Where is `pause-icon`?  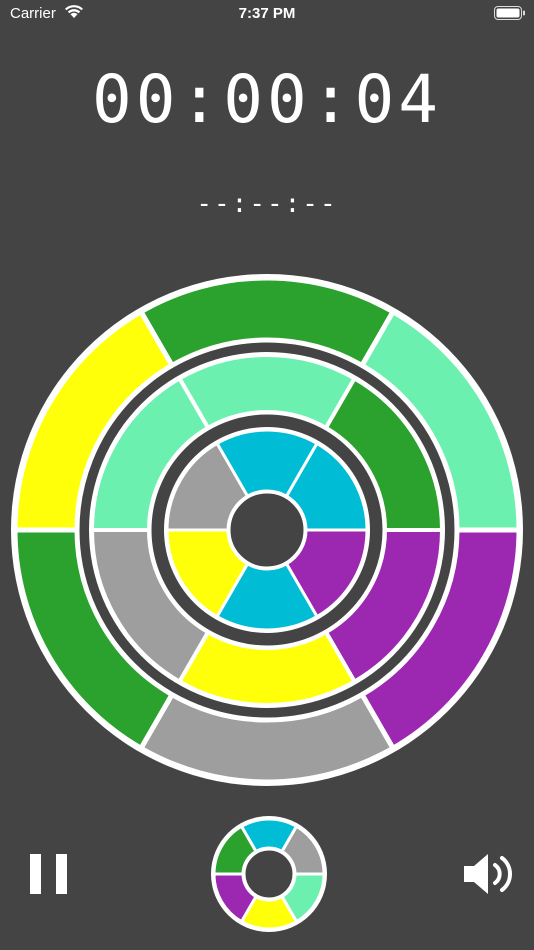 pause-icon is located at coordinates (35, 874).